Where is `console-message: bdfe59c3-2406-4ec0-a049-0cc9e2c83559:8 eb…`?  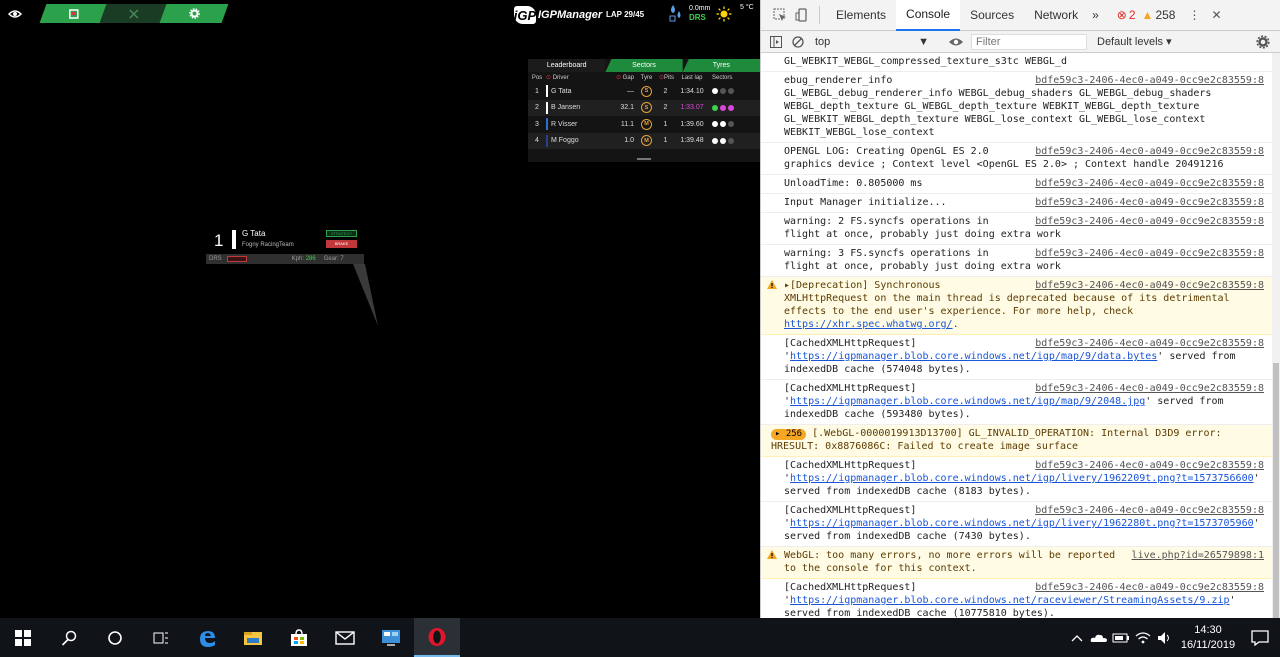
console-message: bdfe59c3-2406-4ec0-a049-0cc9e2c83559:8 eb… is located at coordinates (1016, 107).